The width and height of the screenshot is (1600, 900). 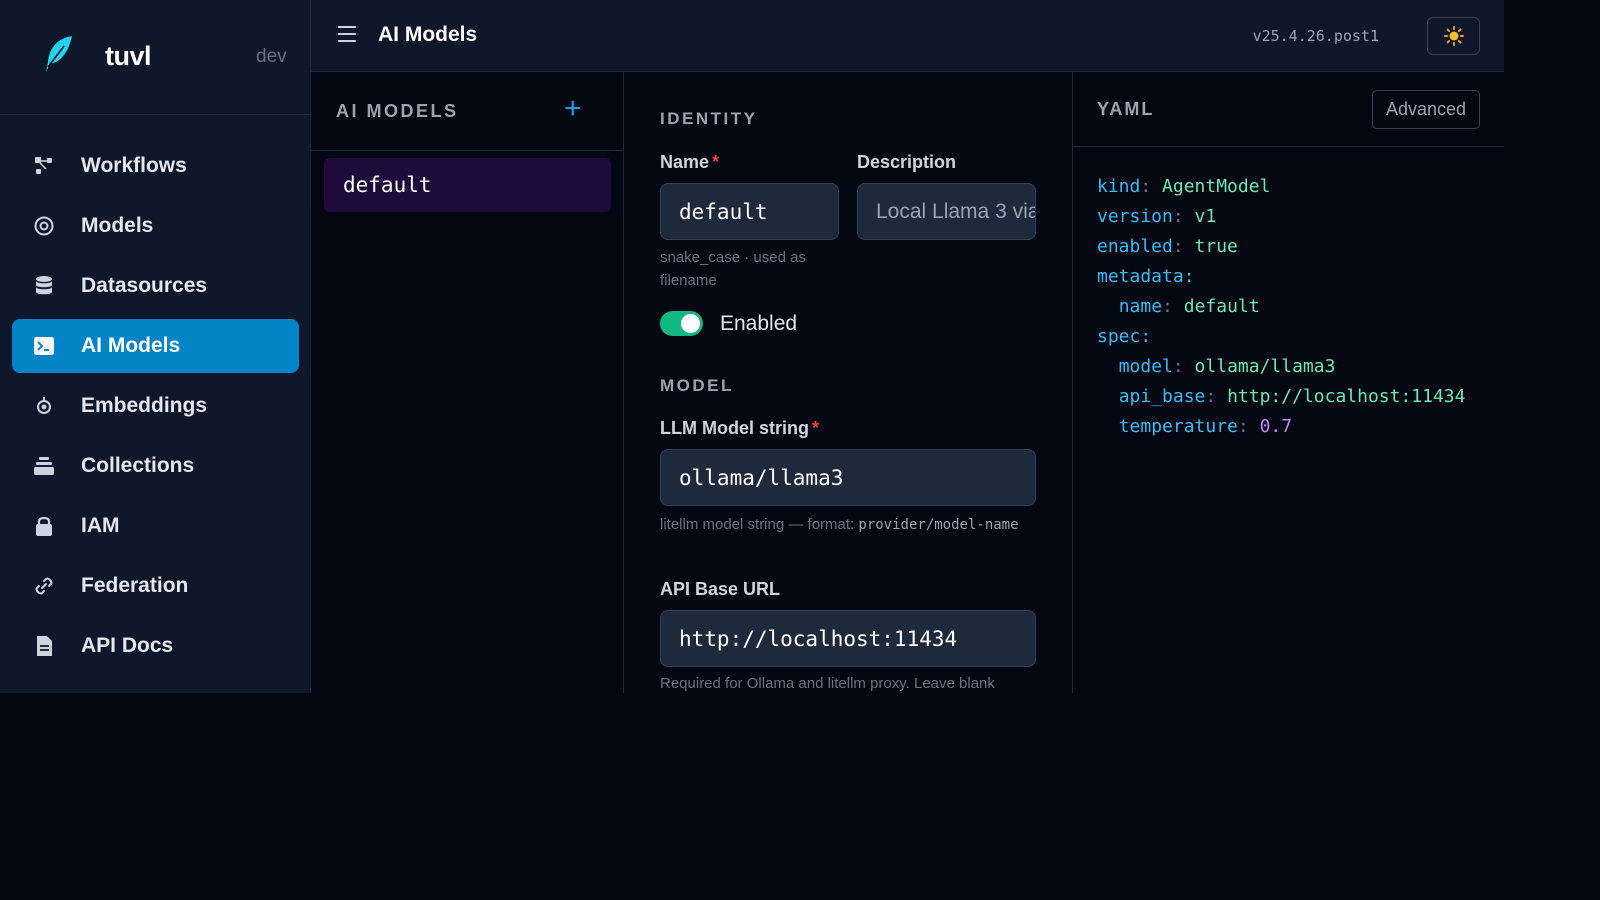 What do you see at coordinates (467, 185) in the screenshot?
I see `list-item-default: default` at bounding box center [467, 185].